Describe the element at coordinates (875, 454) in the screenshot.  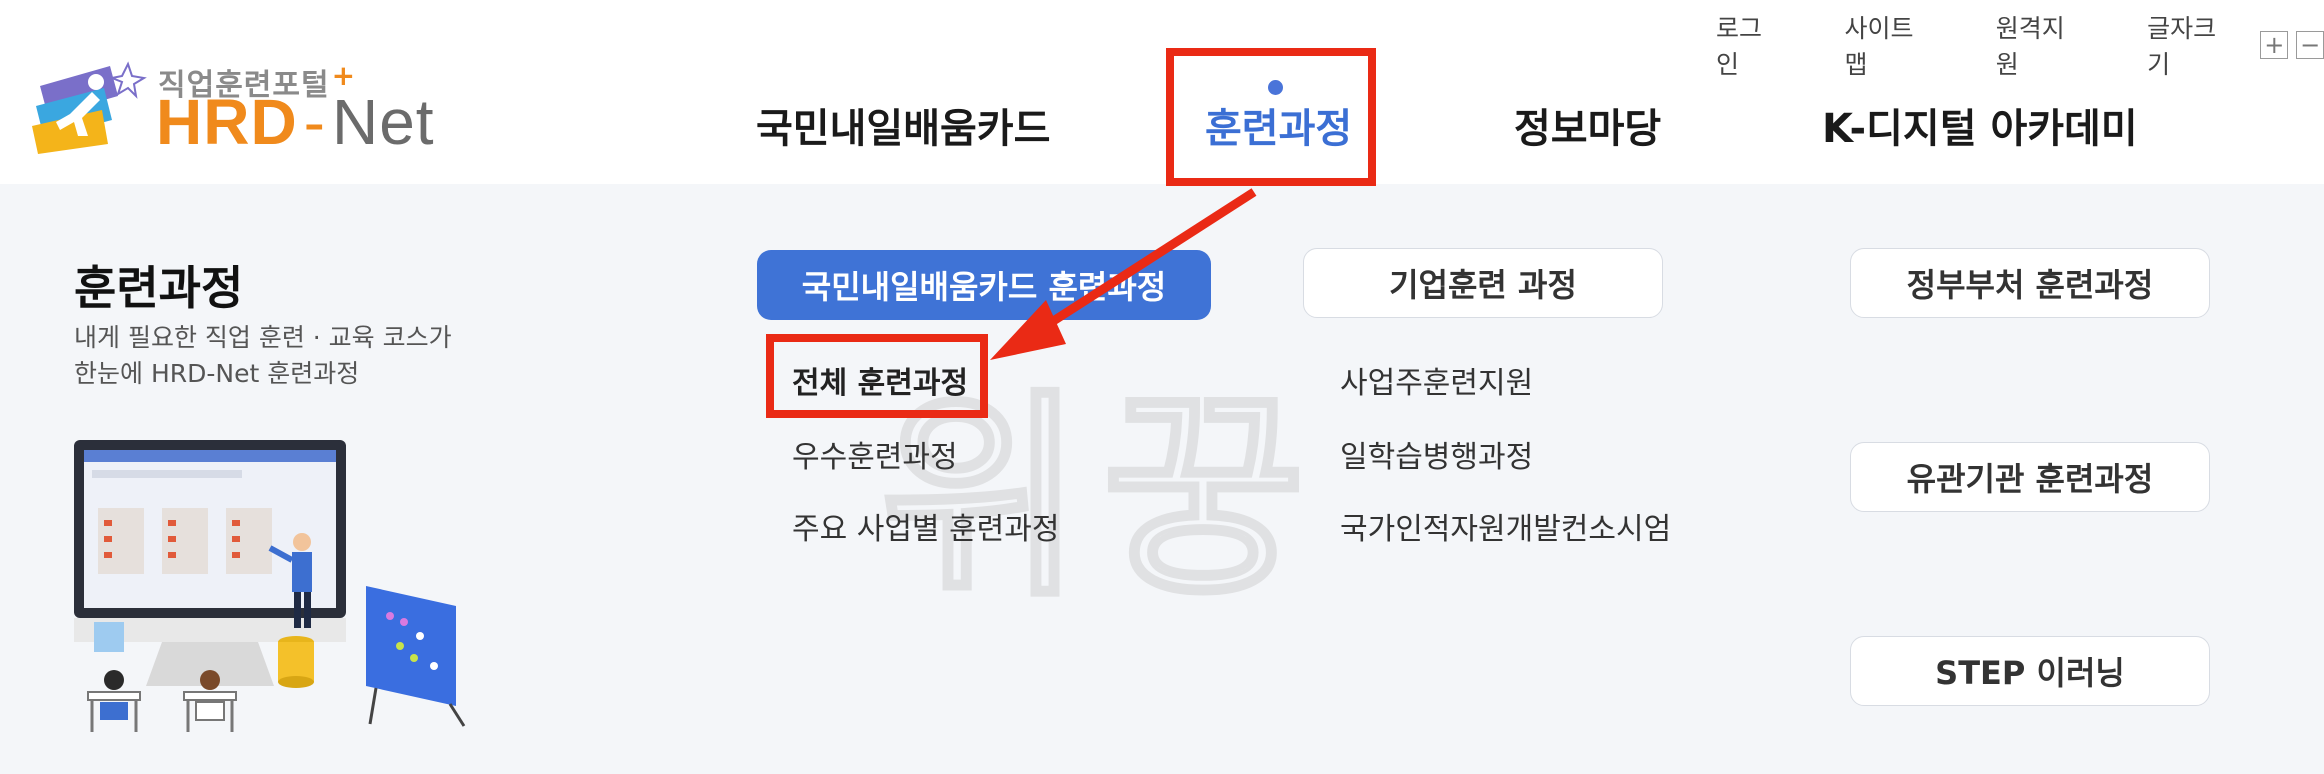
I see `excellent-courses-link: 우수훈련과정` at that location.